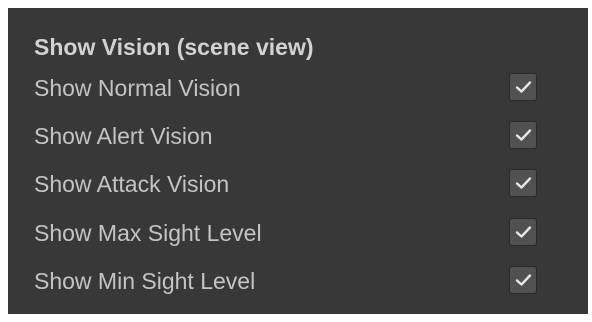 The height and width of the screenshot is (322, 592). Describe the element at coordinates (132, 184) in the screenshot. I see `option-label: Show Attack Vision` at that location.